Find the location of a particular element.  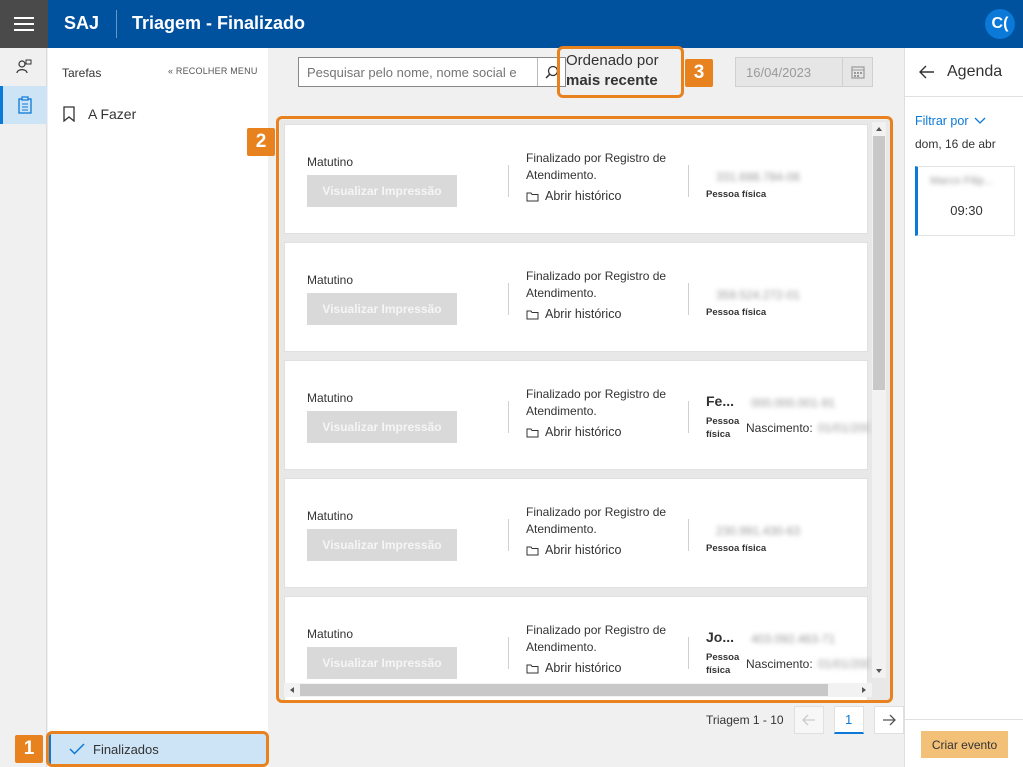

next-page-button is located at coordinates (888, 720).